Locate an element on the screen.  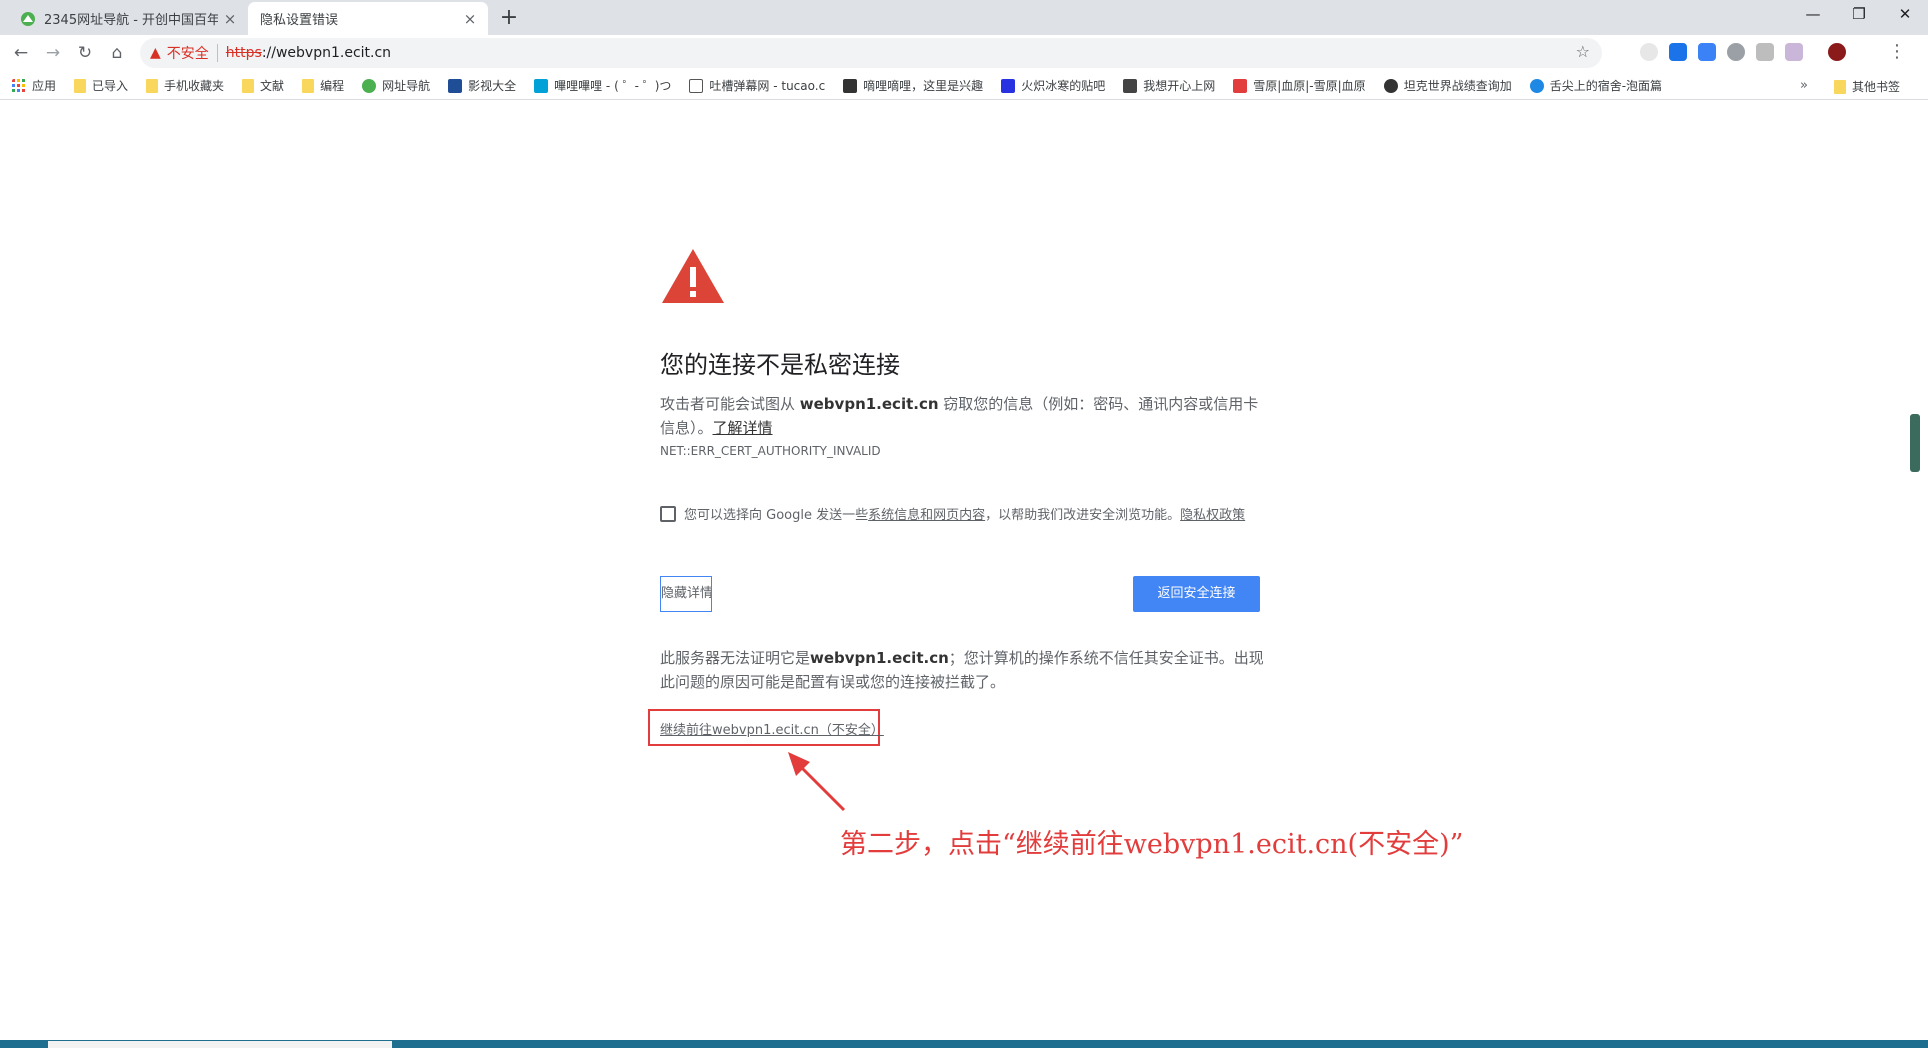
bookmark-label: 文献 is located at coordinates (272, 86).